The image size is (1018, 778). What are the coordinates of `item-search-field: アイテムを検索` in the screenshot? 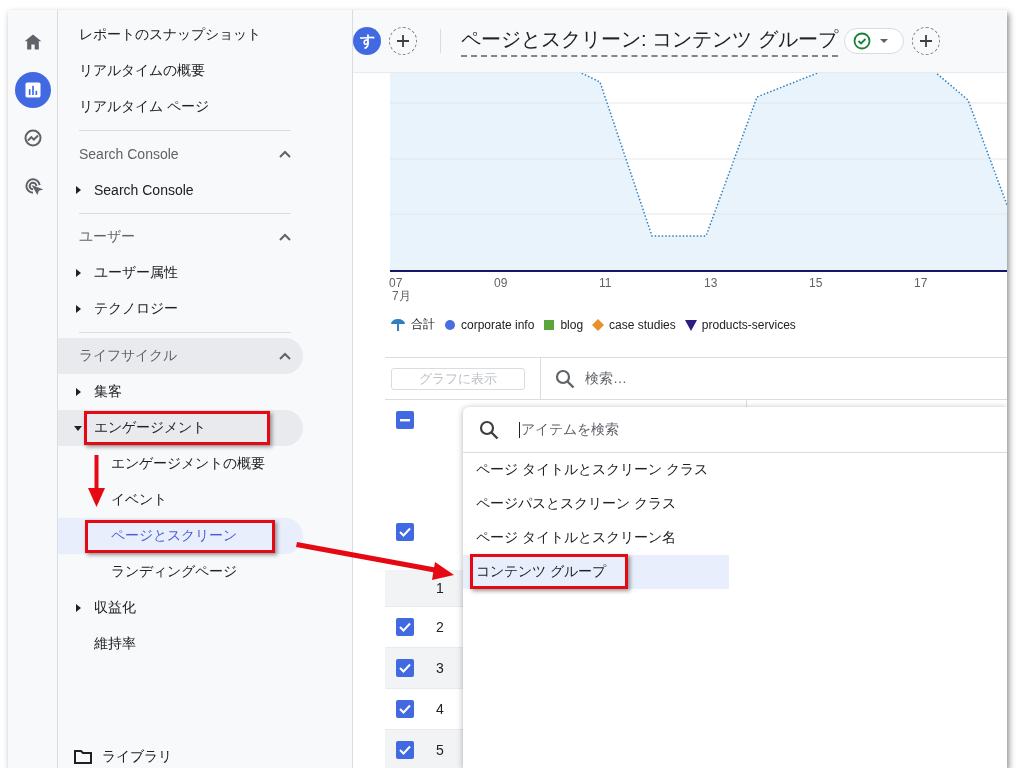 It's located at (569, 429).